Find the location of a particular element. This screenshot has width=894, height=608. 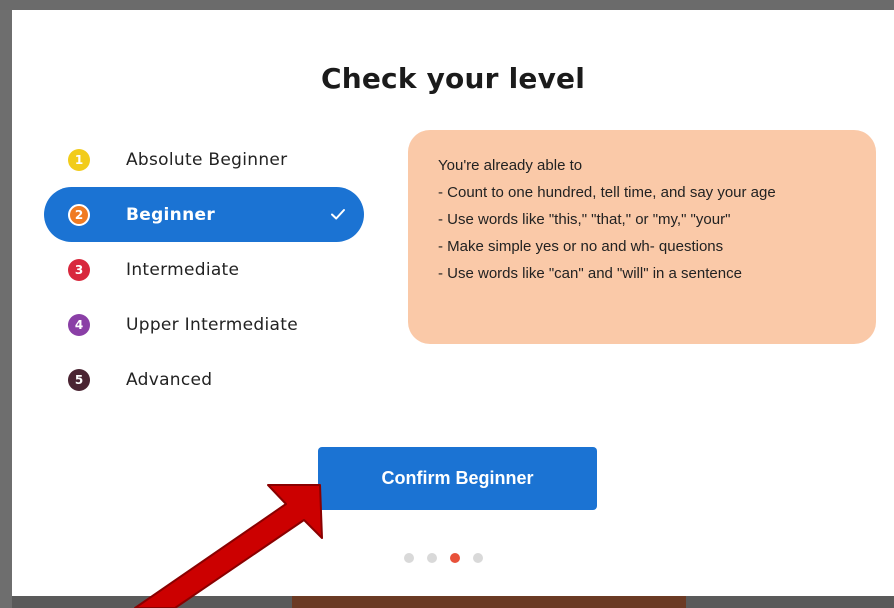

level-label: Beginner is located at coordinates (171, 214).